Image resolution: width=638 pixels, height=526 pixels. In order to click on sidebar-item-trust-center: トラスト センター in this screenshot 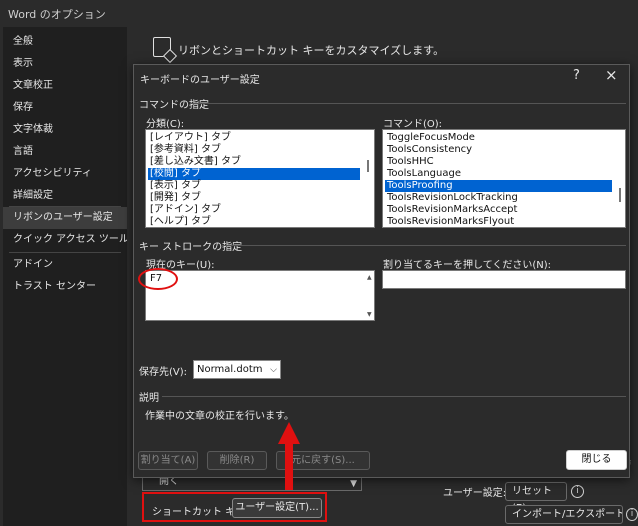, I will do `click(65, 287)`.